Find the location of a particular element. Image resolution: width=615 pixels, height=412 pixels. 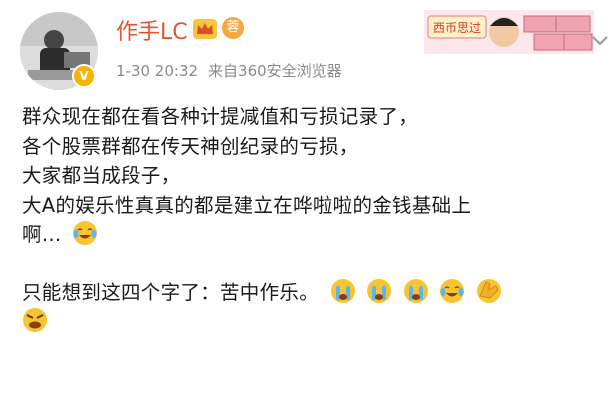

post-line-1: 群众现在都在看各种计提减值和亏损记录了， is located at coordinates (220, 116).